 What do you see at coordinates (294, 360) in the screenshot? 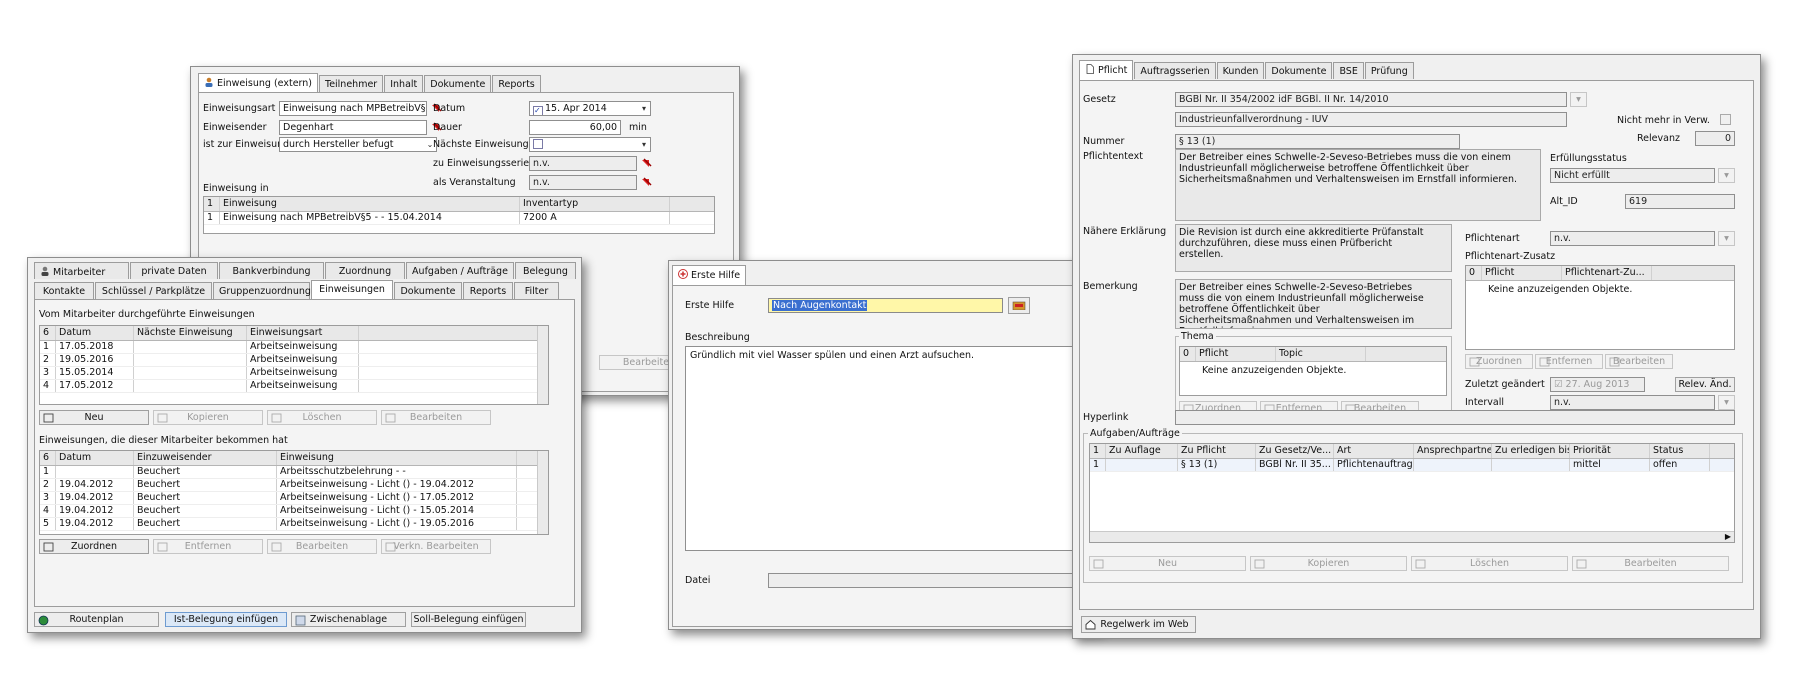
I see `table-row: 2 19.05.2016 Arbeitseinweisung` at bounding box center [294, 360].